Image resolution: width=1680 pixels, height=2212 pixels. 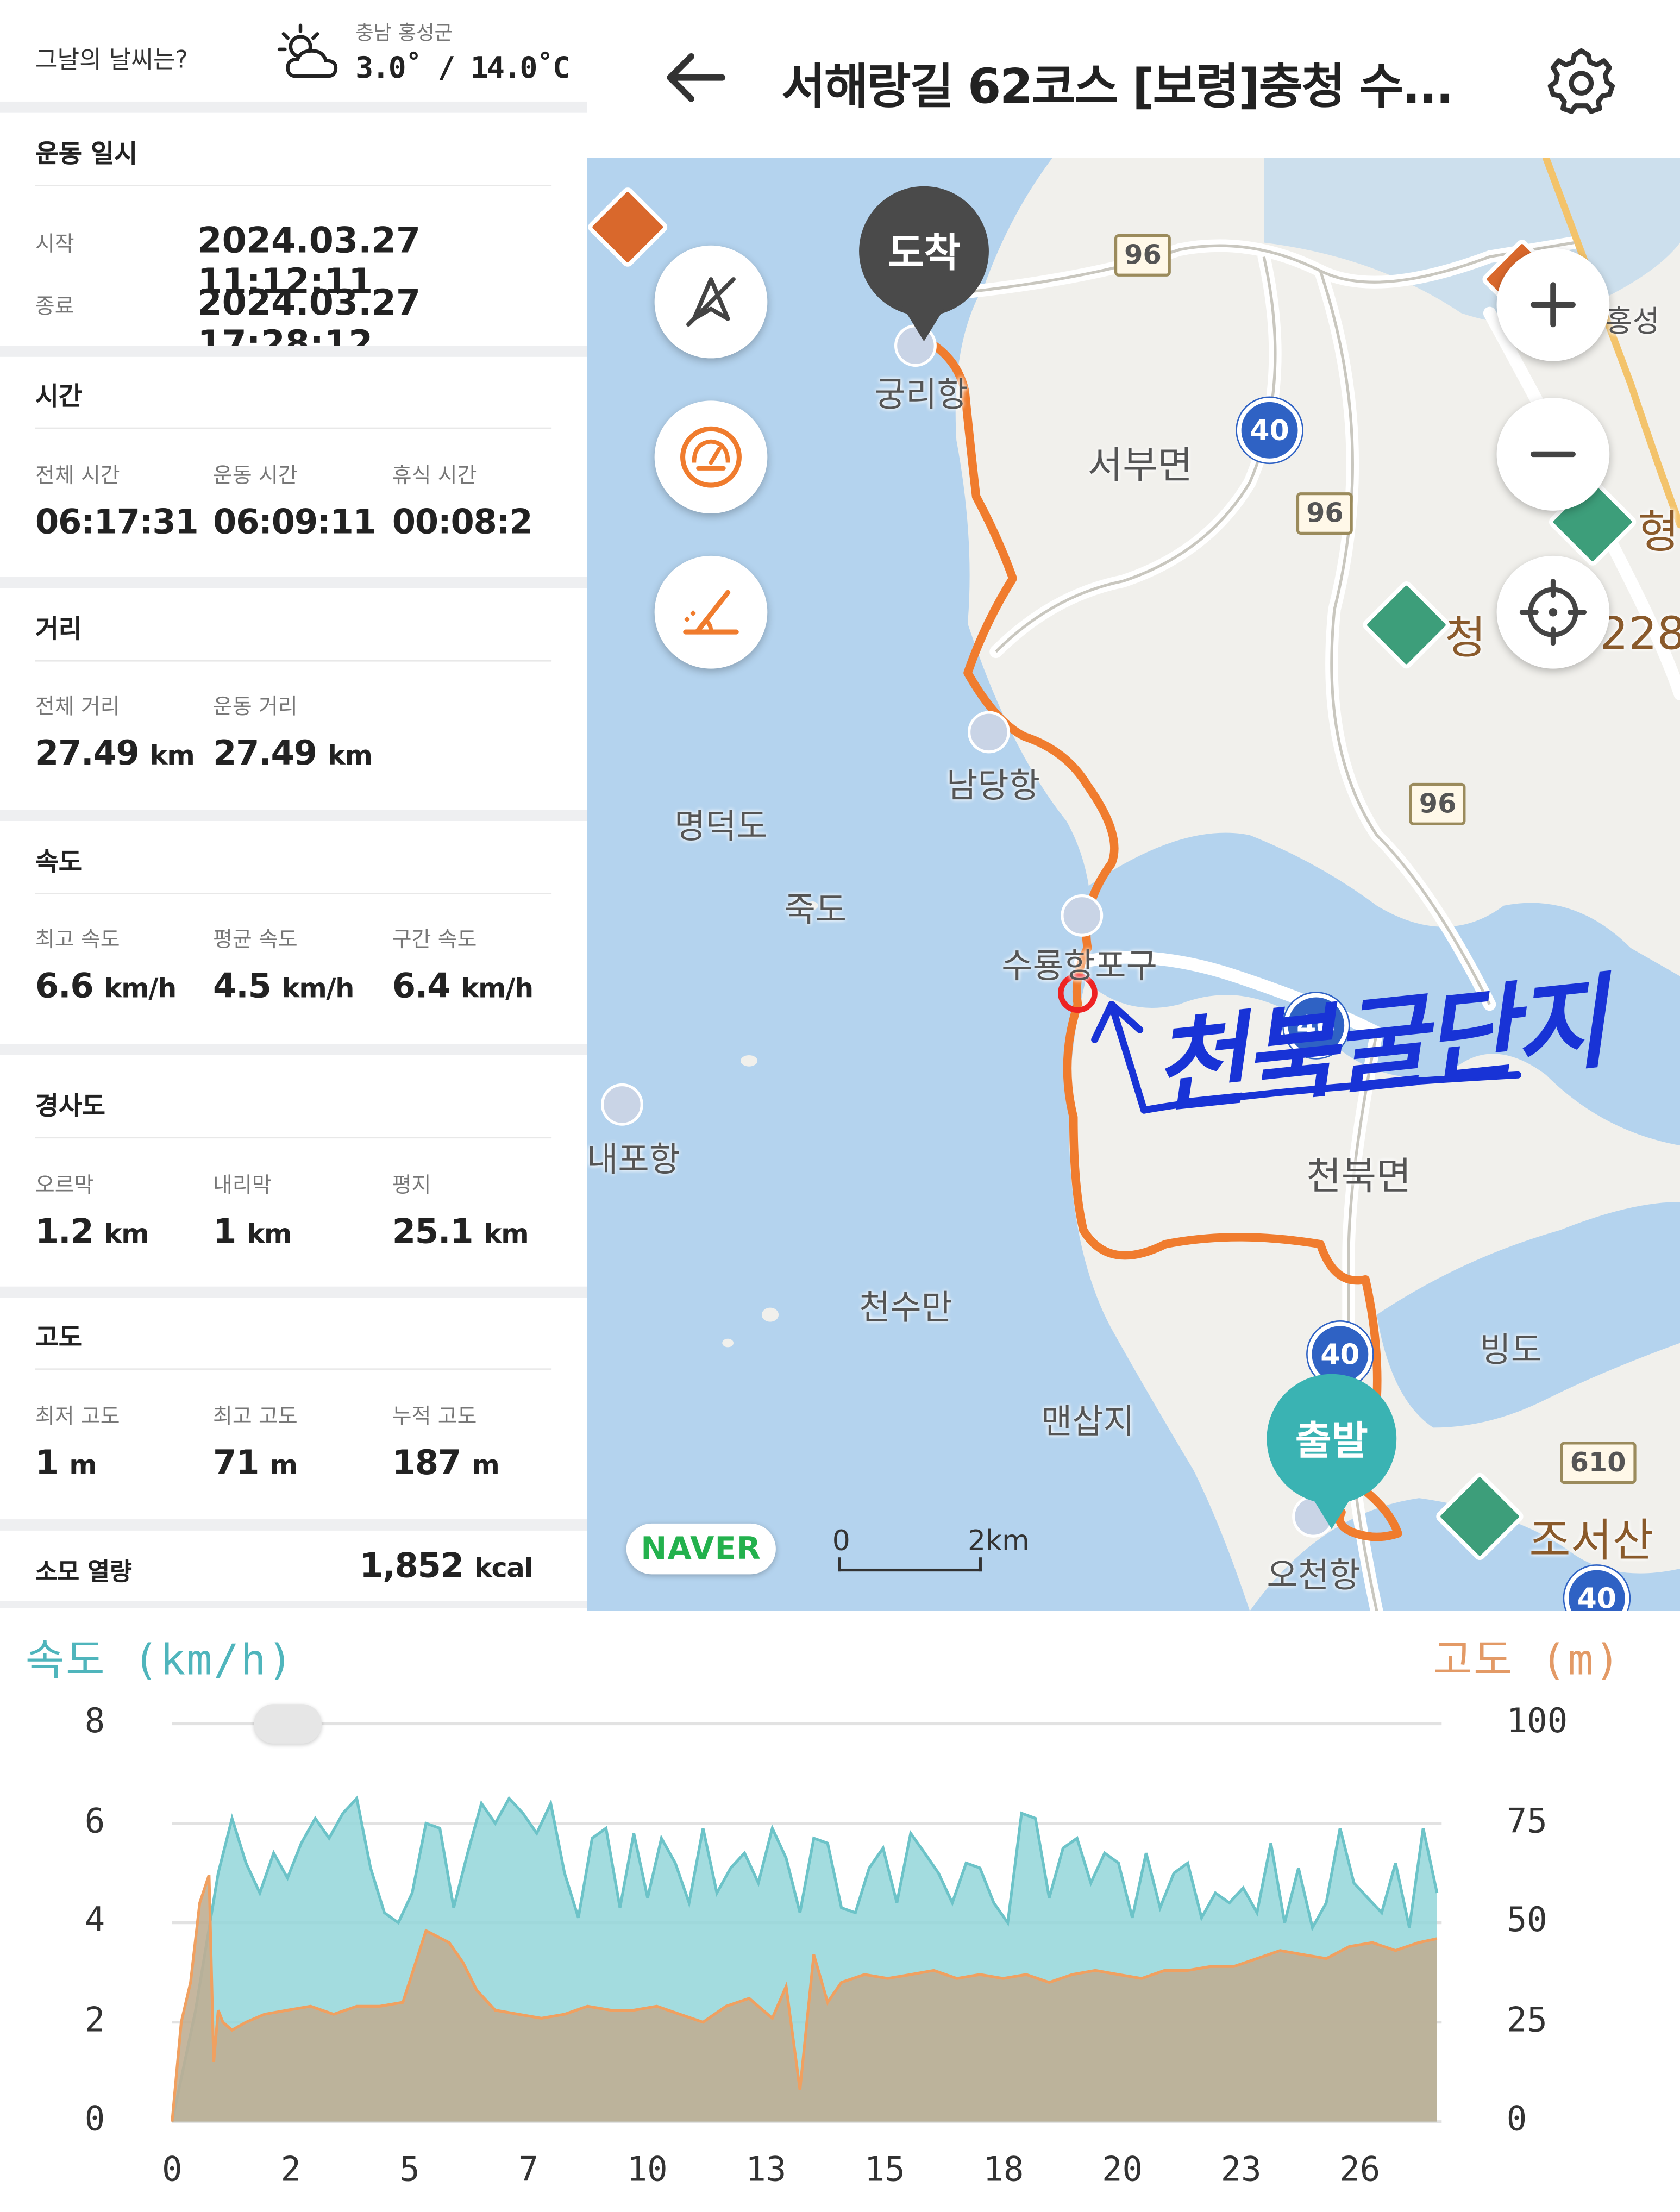 I want to click on compass-off-icon, so click(x=711, y=302).